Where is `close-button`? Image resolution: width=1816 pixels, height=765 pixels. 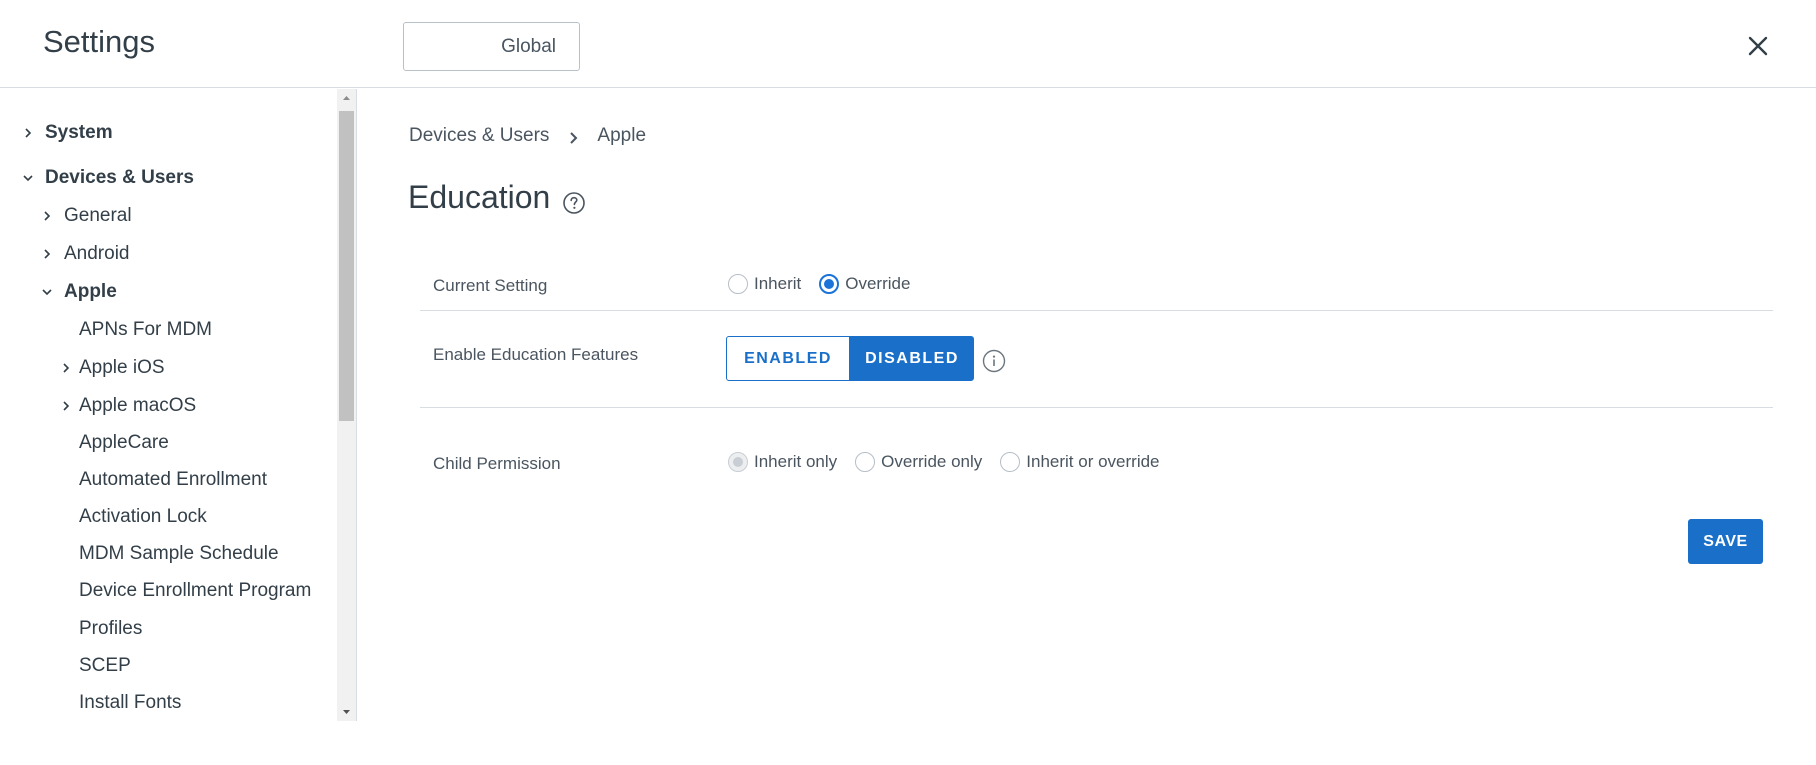 close-button is located at coordinates (1758, 46).